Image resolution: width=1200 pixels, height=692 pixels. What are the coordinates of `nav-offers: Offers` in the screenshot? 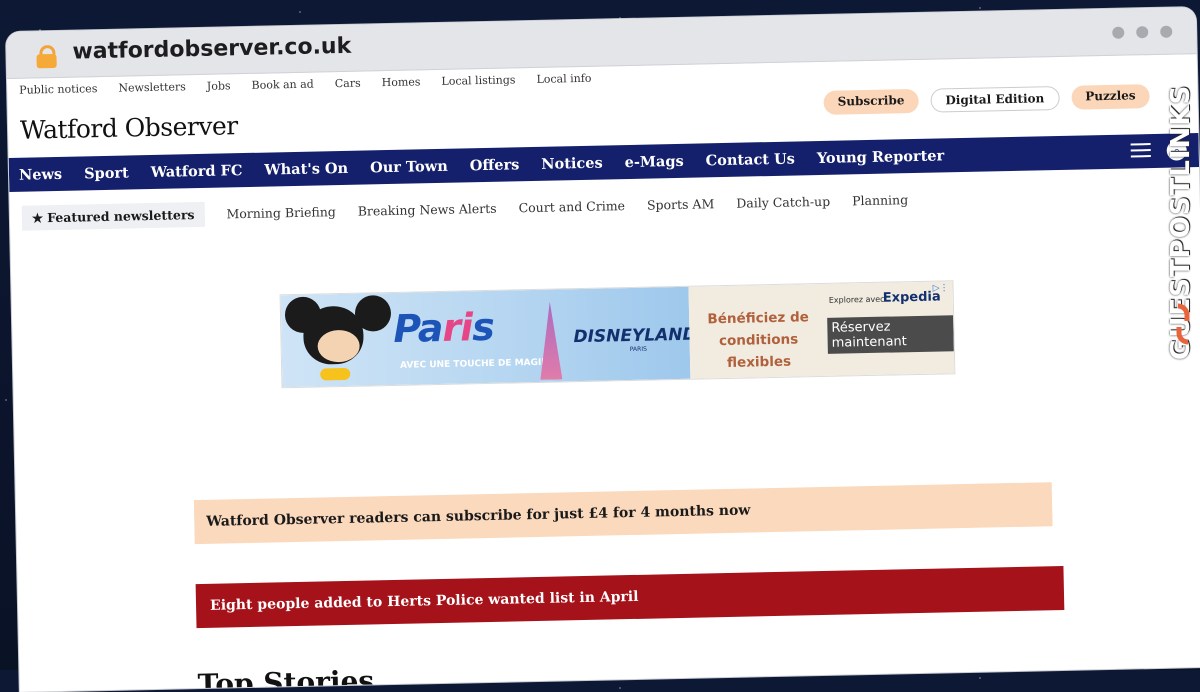 It's located at (495, 165).